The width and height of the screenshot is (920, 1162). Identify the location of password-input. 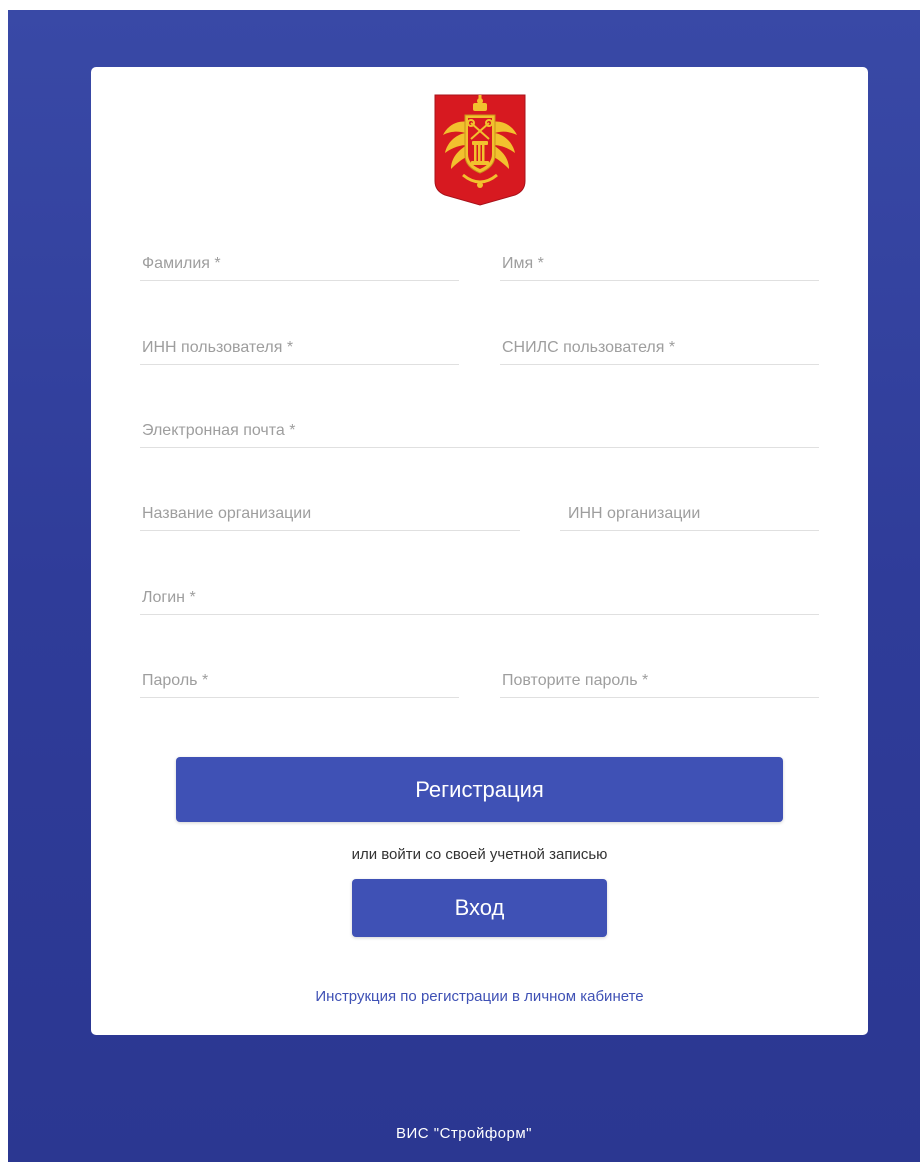
(299, 680).